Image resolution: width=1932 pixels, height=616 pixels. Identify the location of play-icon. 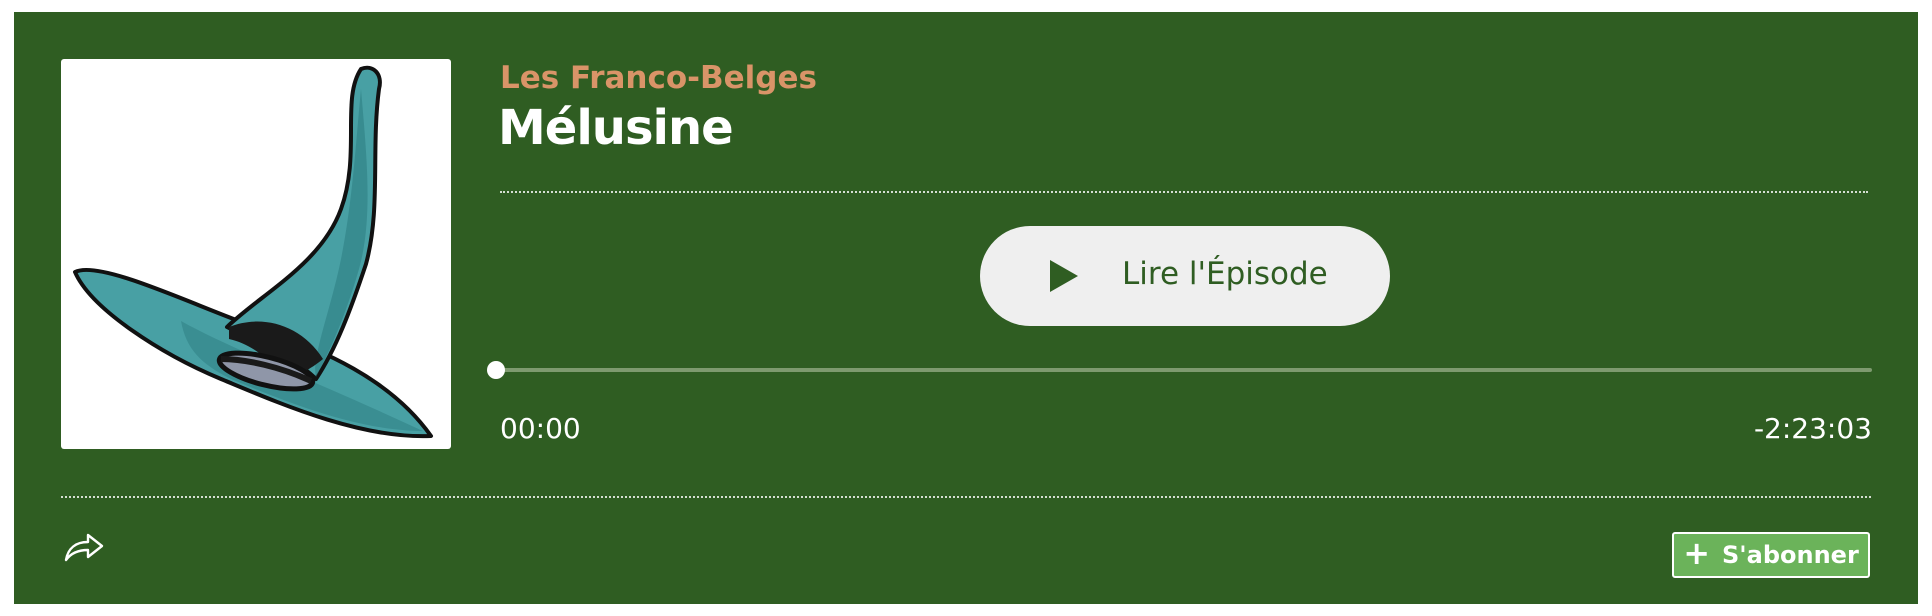
(1064, 276).